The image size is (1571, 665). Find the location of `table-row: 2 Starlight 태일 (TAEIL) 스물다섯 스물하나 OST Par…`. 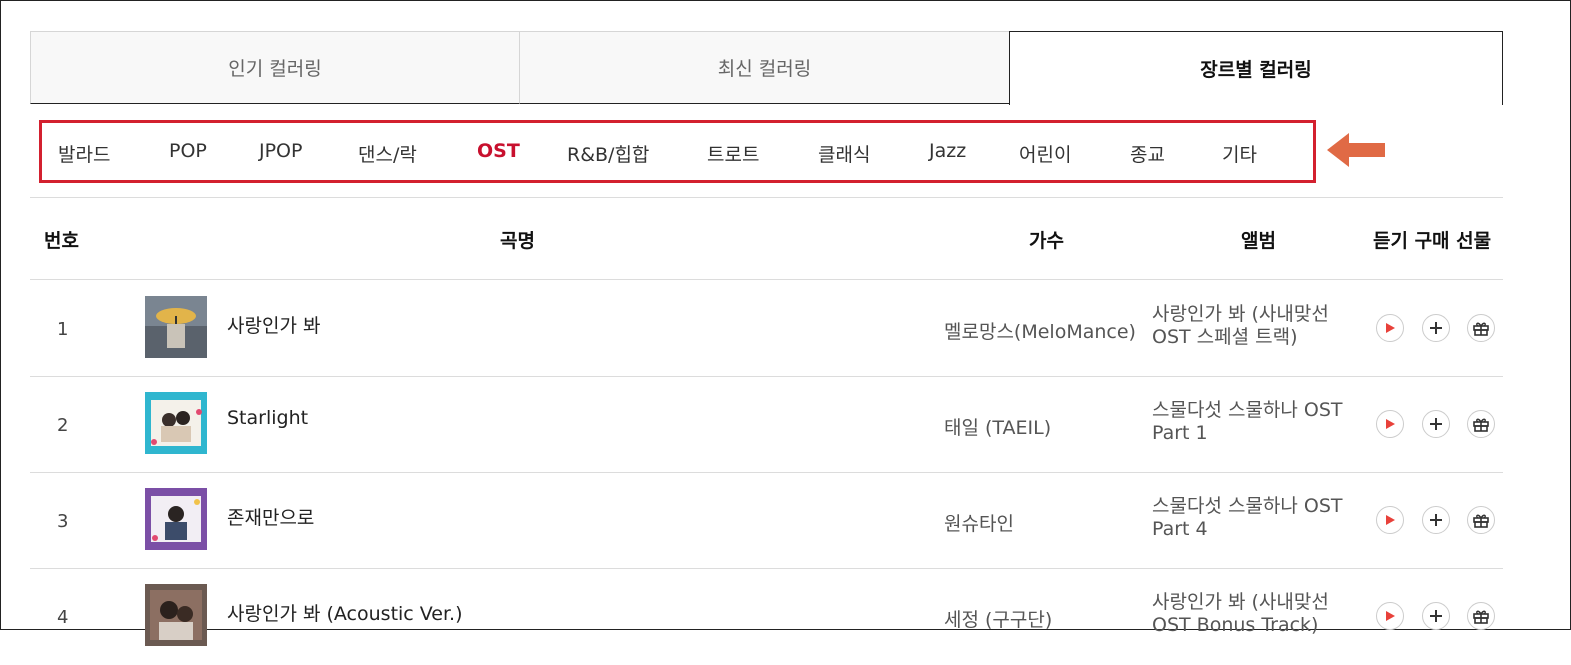

table-row: 2 Starlight 태일 (TAEIL) 스물다섯 스물하나 OST Par… is located at coordinates (766, 425).